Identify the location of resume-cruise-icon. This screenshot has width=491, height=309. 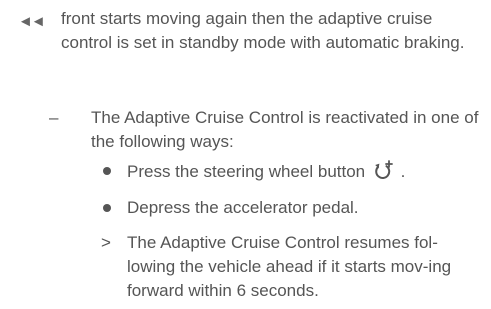
(383, 173).